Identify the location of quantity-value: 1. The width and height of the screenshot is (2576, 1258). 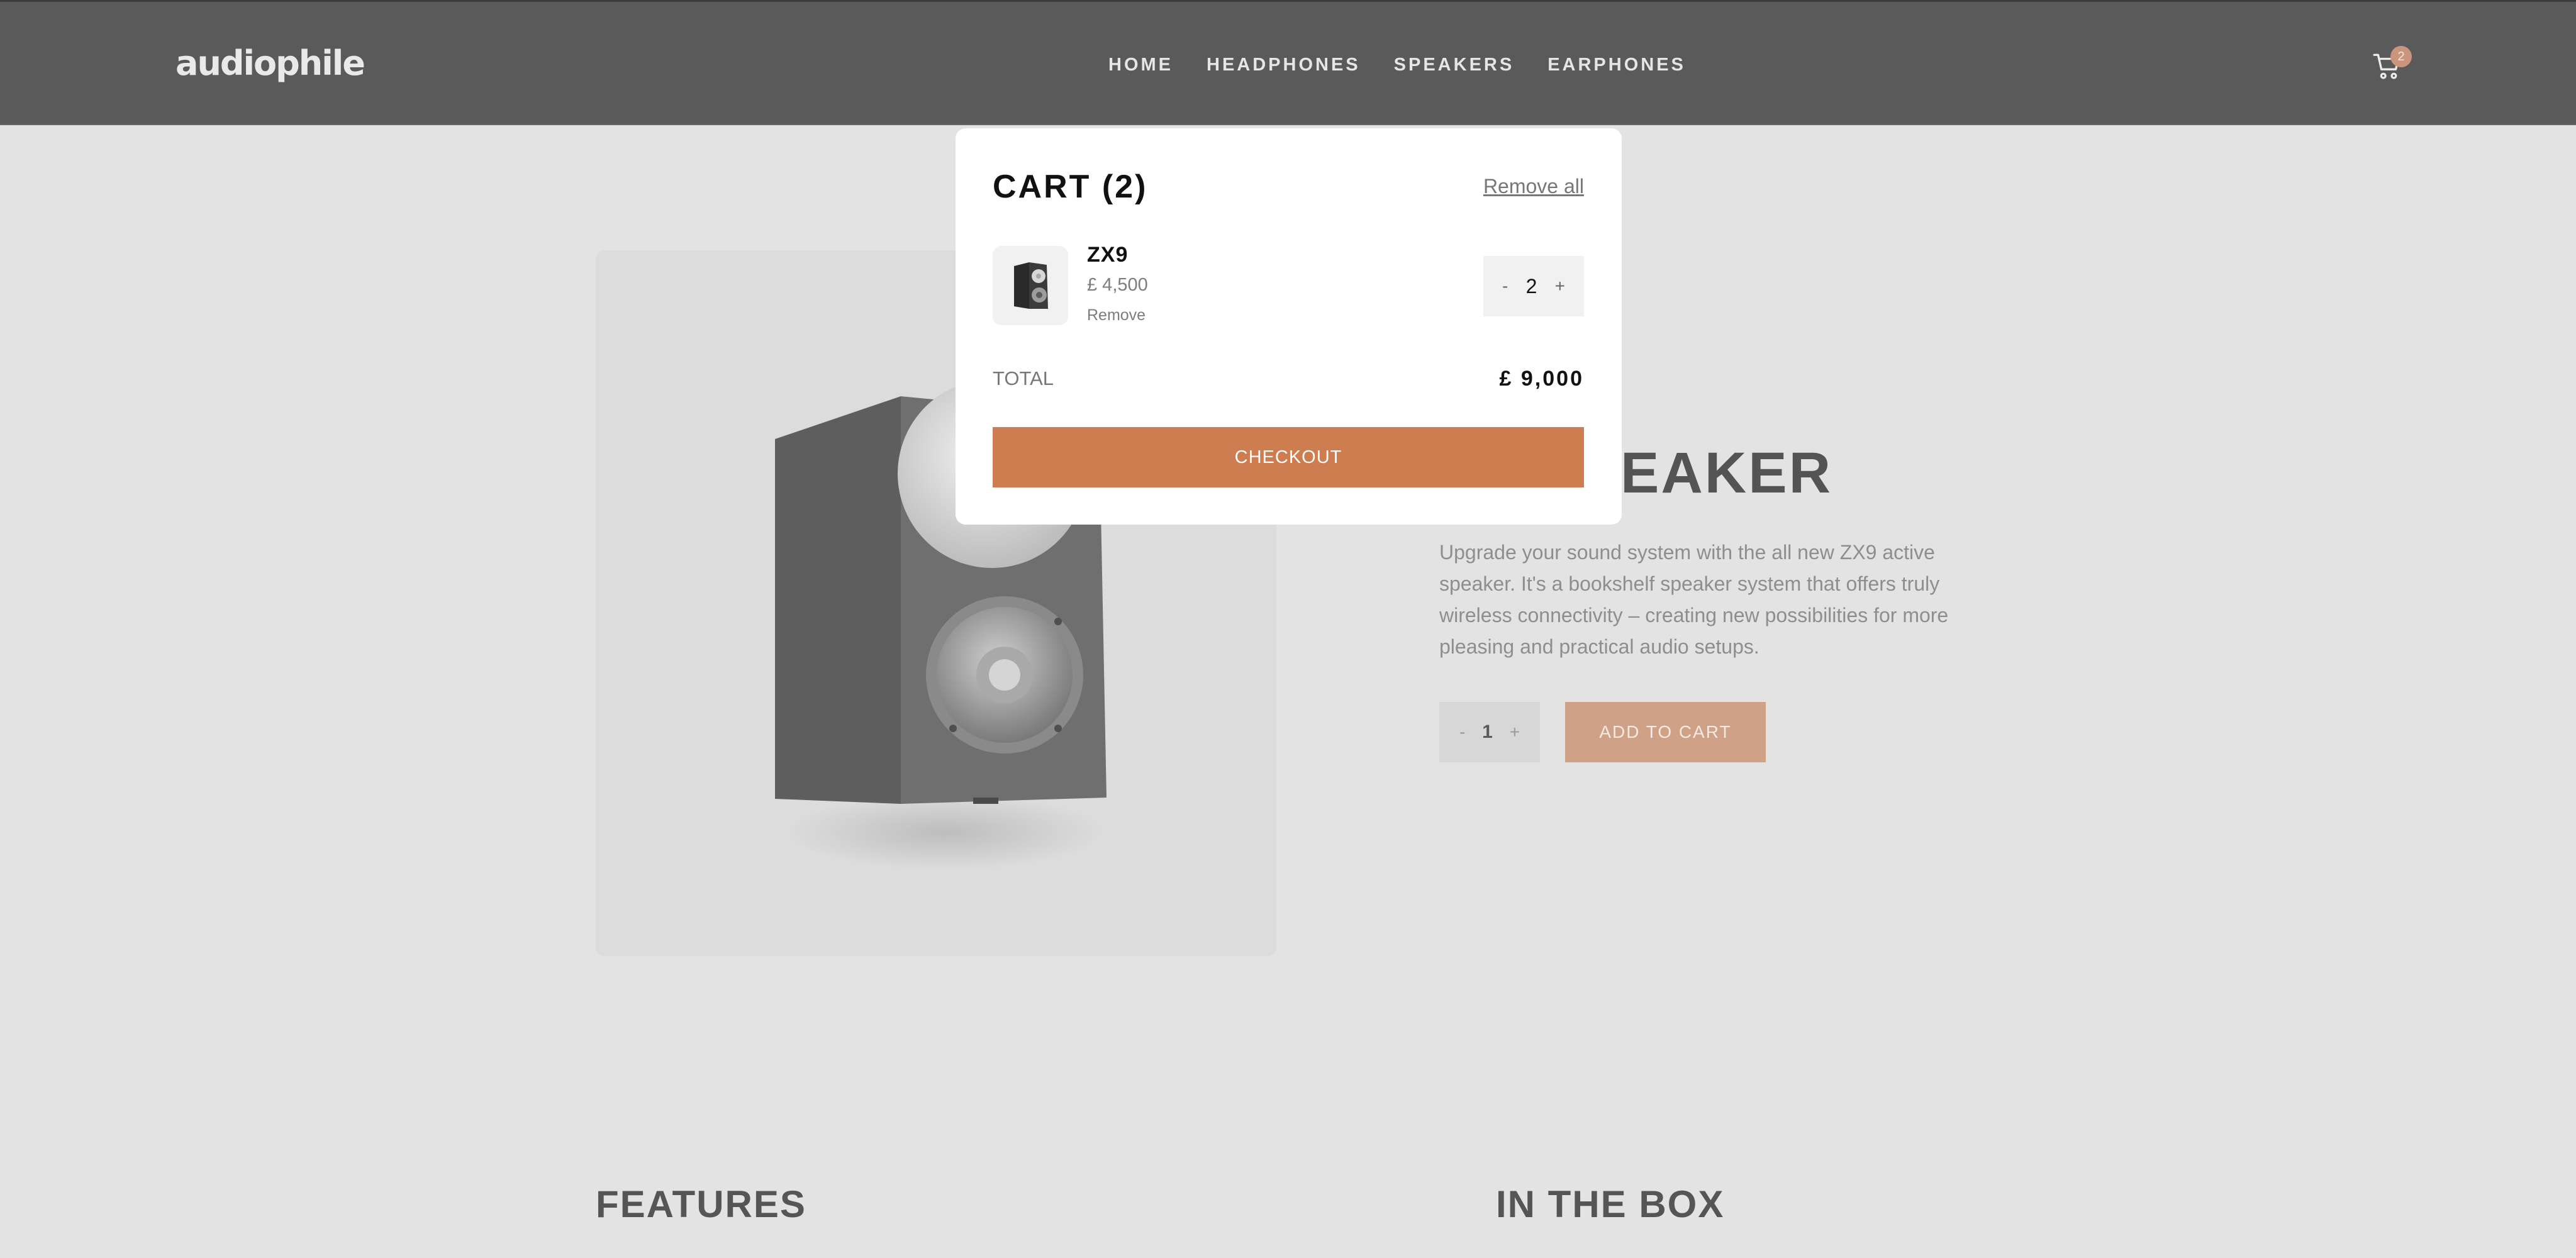
(1487, 731).